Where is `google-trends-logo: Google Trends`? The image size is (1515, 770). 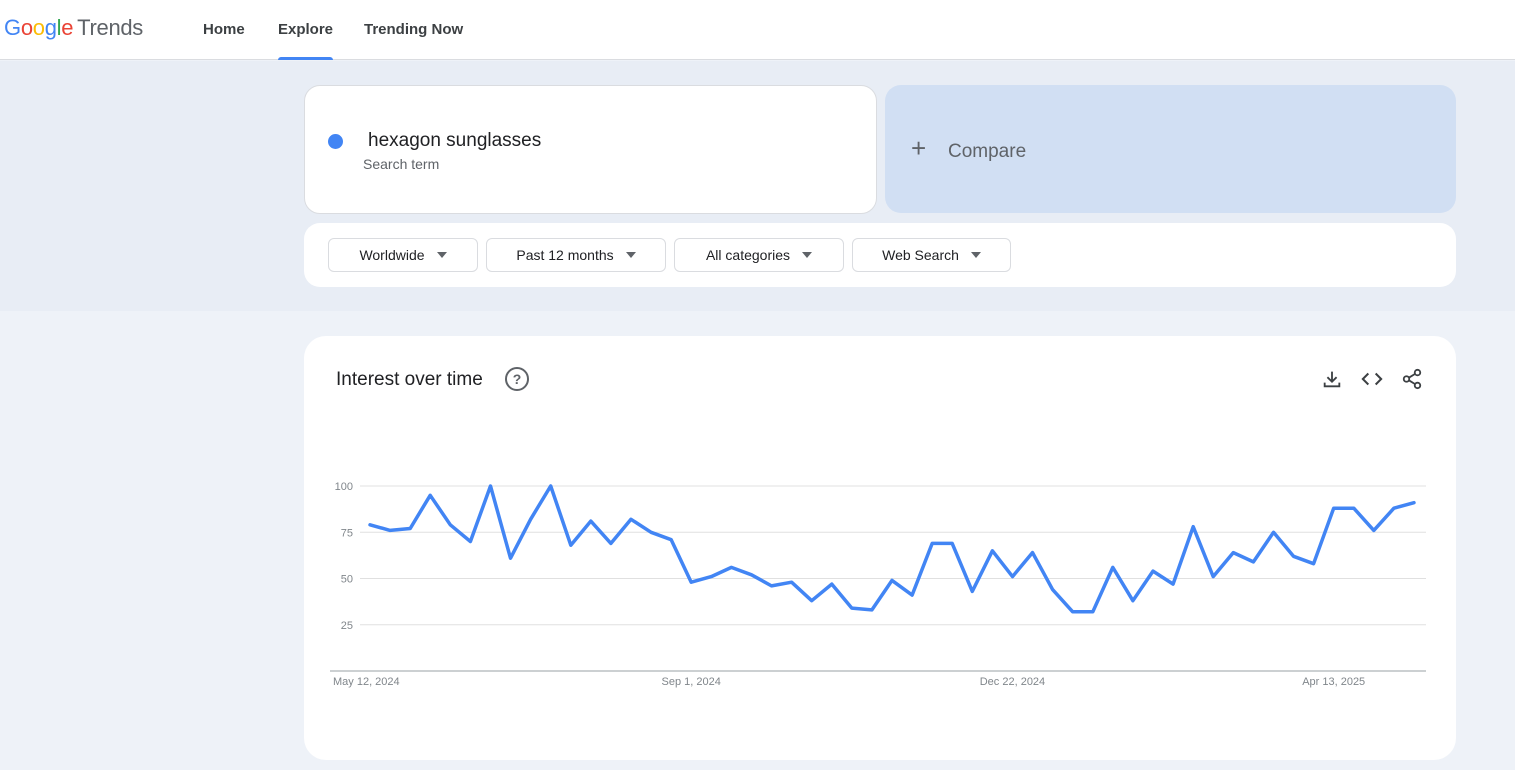
google-trends-logo: Google Trends is located at coordinates (73, 28).